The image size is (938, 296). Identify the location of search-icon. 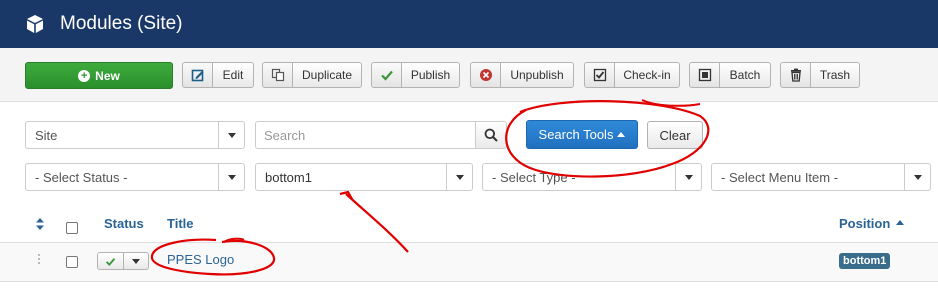
(491, 135).